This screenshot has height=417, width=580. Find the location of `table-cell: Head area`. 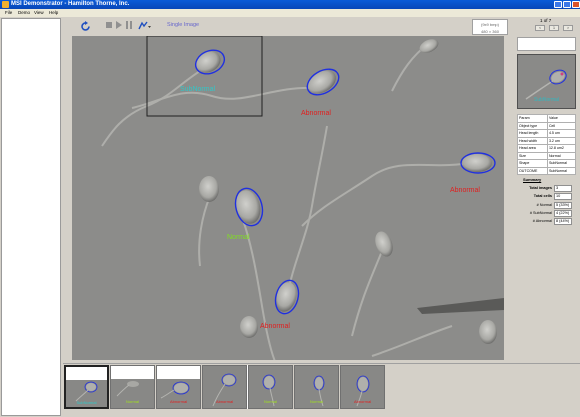

table-cell: Head area is located at coordinates (532, 148).